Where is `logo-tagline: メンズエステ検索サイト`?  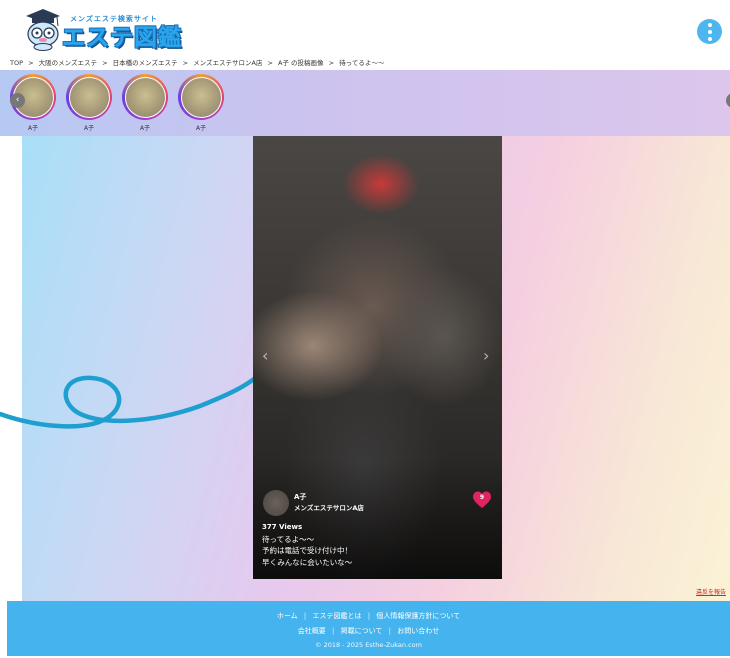 logo-tagline: メンズエステ検索サイト is located at coordinates (114, 19).